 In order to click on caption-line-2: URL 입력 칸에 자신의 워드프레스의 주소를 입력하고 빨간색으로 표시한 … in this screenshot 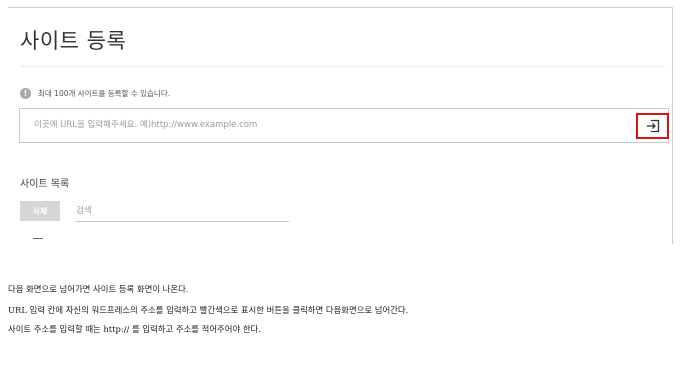, I will do `click(208, 310)`.